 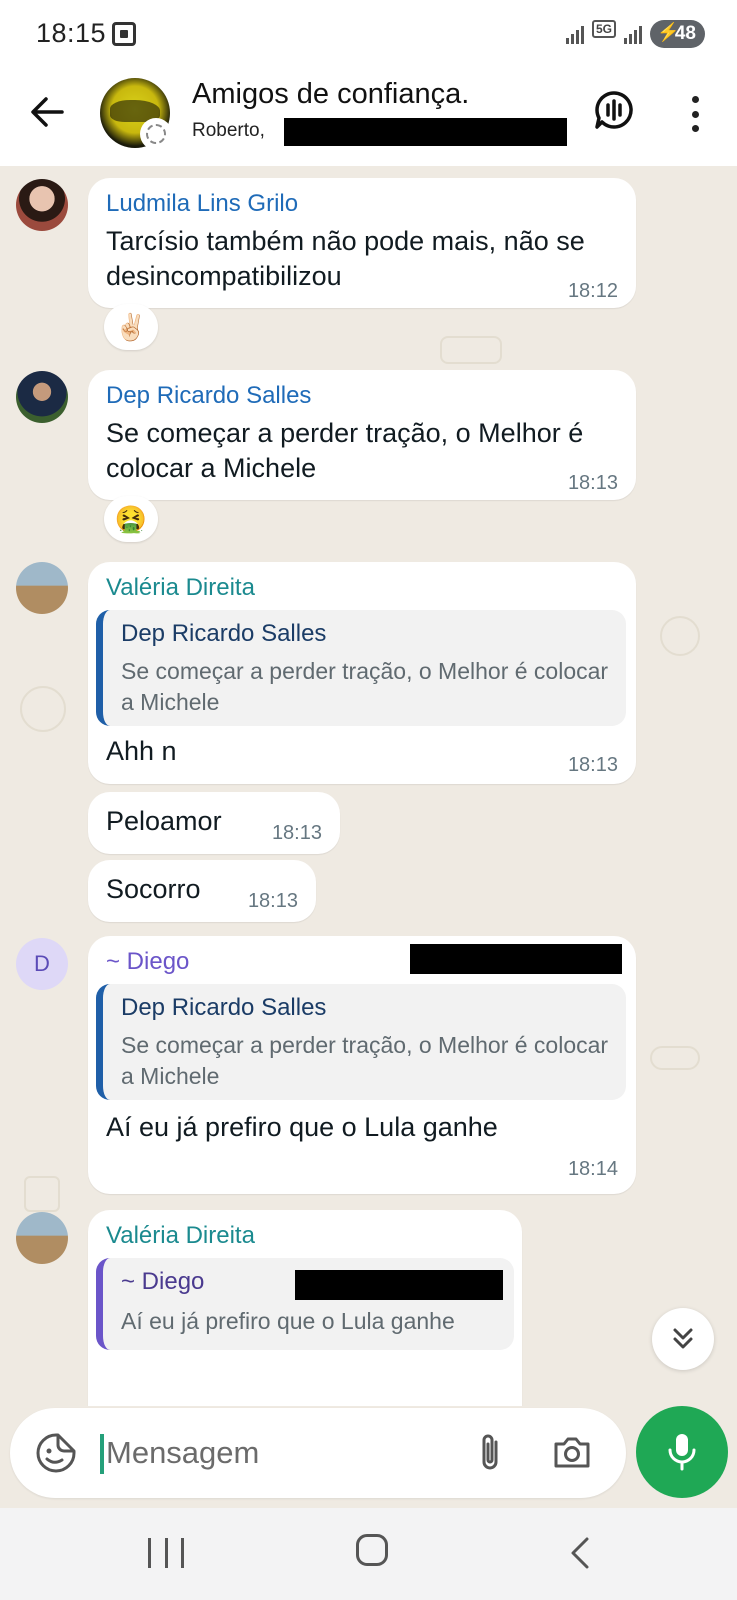 I want to click on message-text: Peloamor, so click(x=164, y=821).